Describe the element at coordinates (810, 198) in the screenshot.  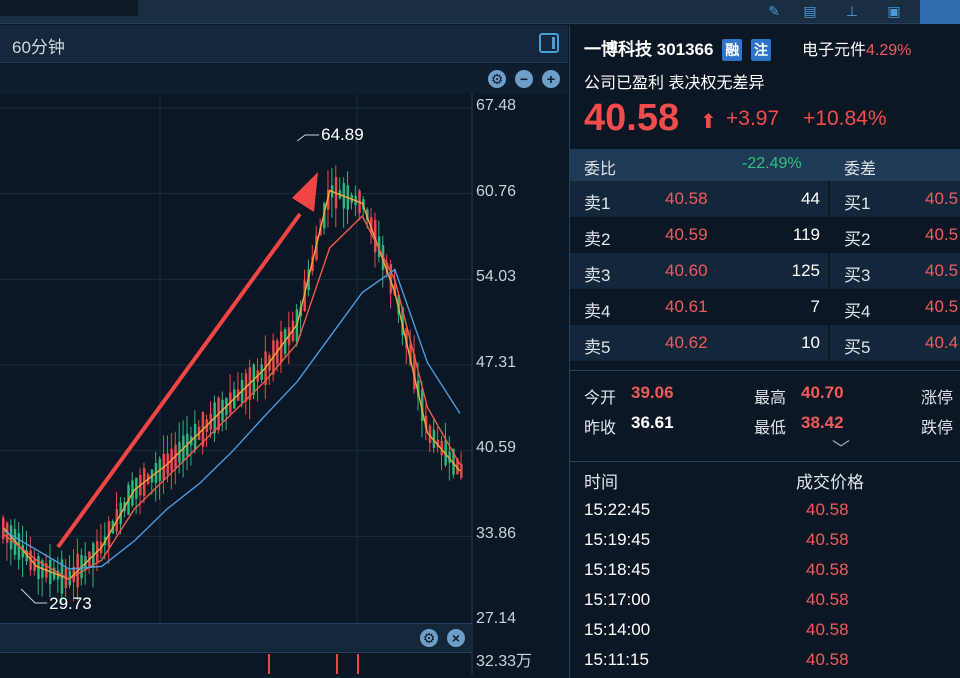
I see `sell-volume: 44` at that location.